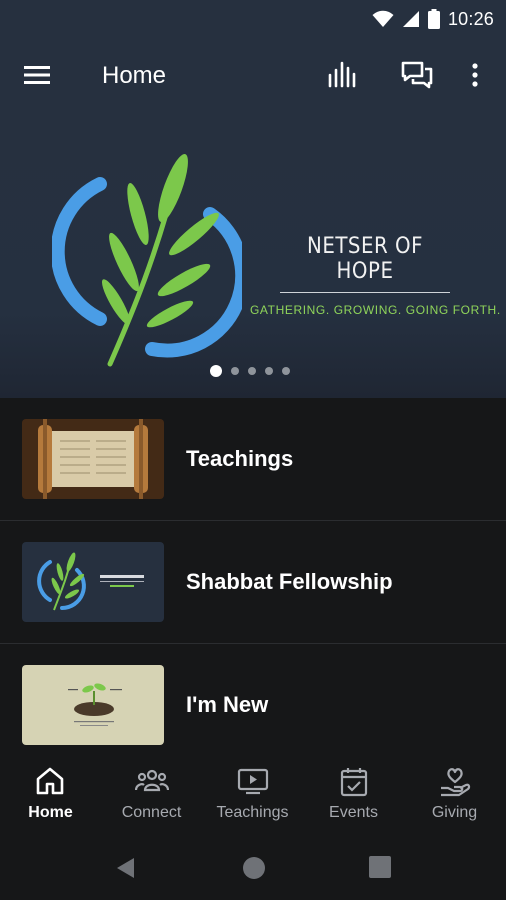 Image resolution: width=506 pixels, height=900 pixels. What do you see at coordinates (380, 867) in the screenshot?
I see `recents-square-icon` at bounding box center [380, 867].